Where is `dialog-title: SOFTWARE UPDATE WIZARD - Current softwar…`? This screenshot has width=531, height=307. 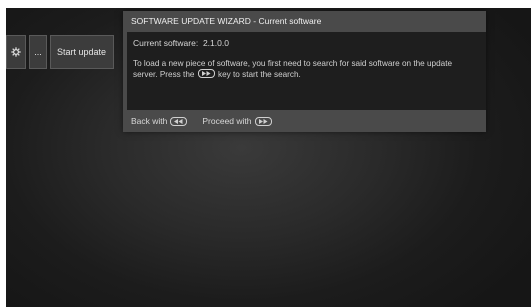
dialog-title: SOFTWARE UPDATE WIZARD - Current softwar… is located at coordinates (226, 21).